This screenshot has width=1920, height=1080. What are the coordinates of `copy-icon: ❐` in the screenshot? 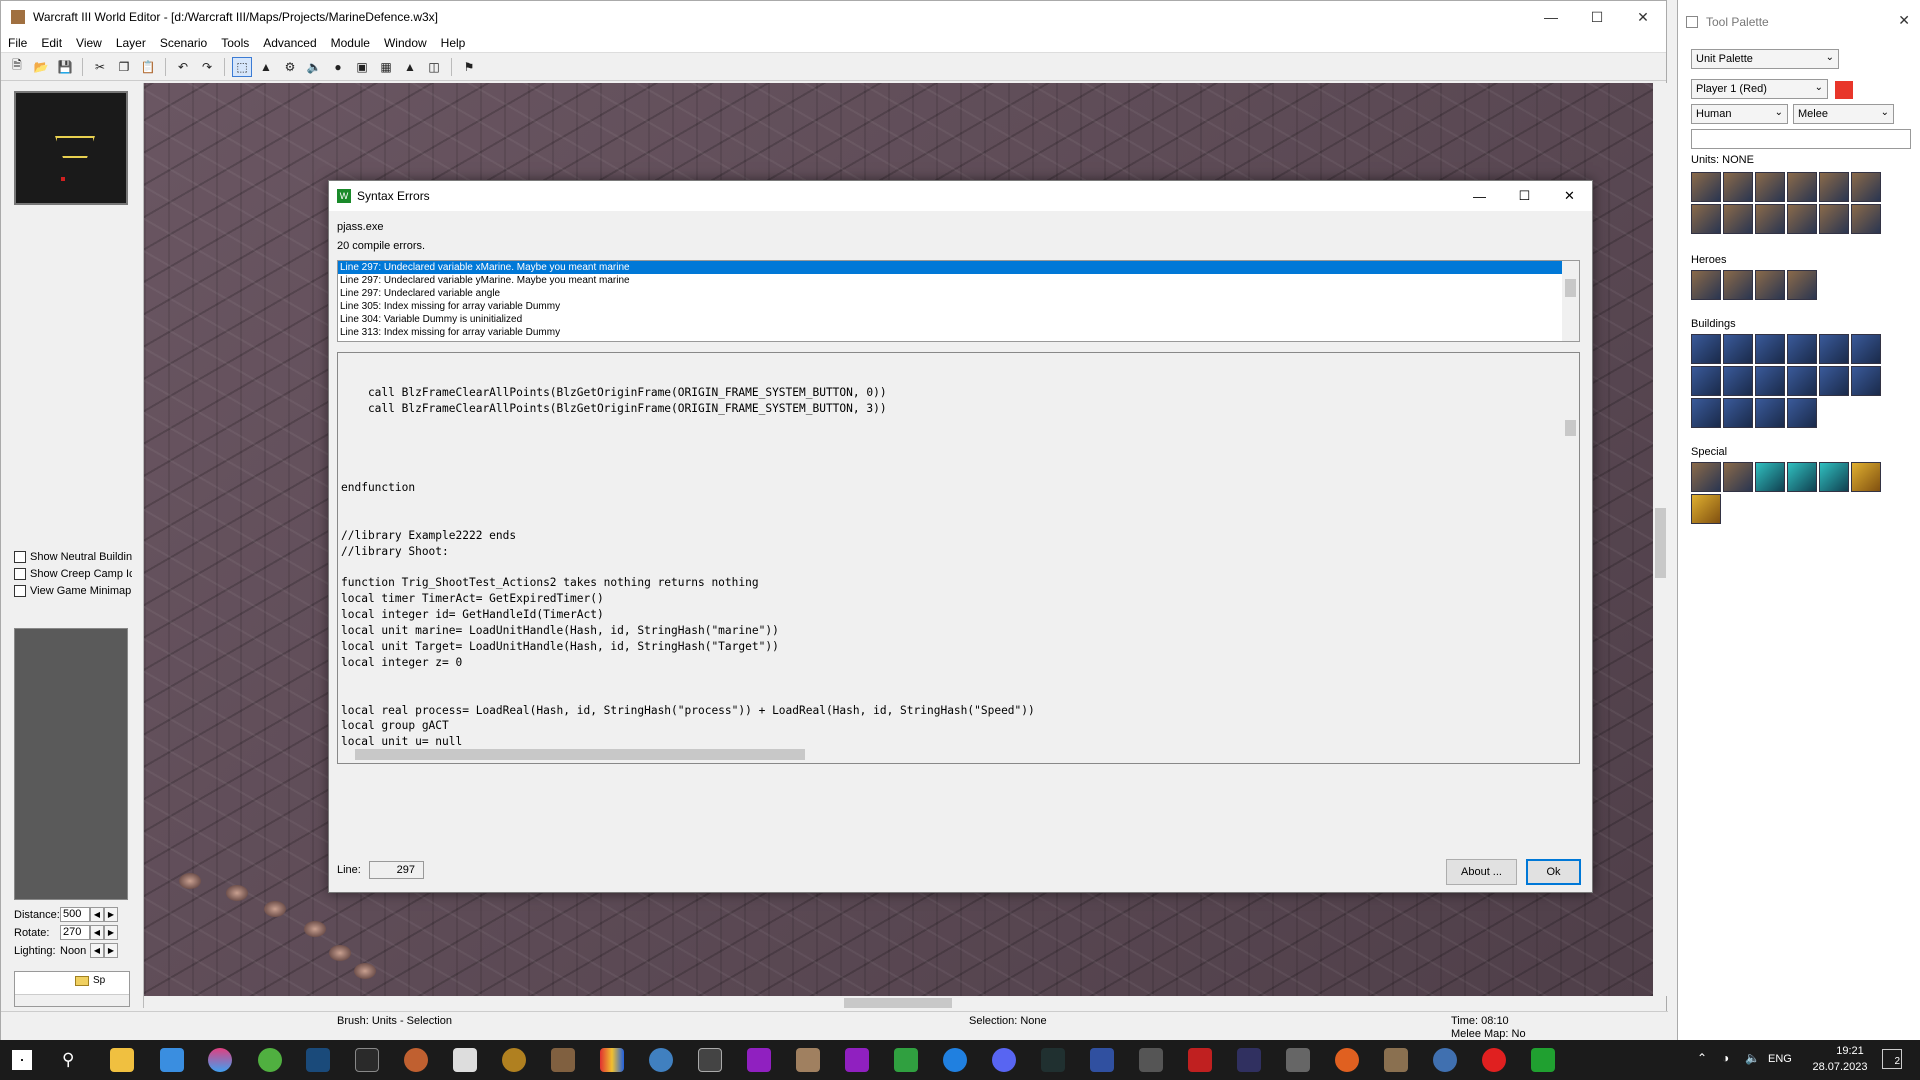 It's located at (124, 67).